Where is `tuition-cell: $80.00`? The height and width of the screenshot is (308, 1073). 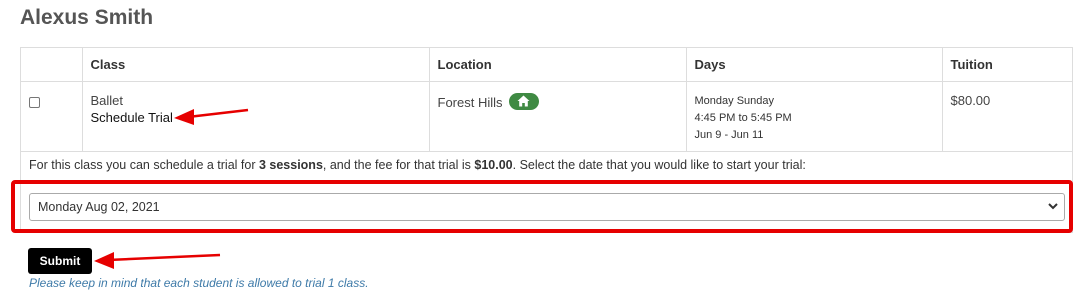 tuition-cell: $80.00 is located at coordinates (1007, 116).